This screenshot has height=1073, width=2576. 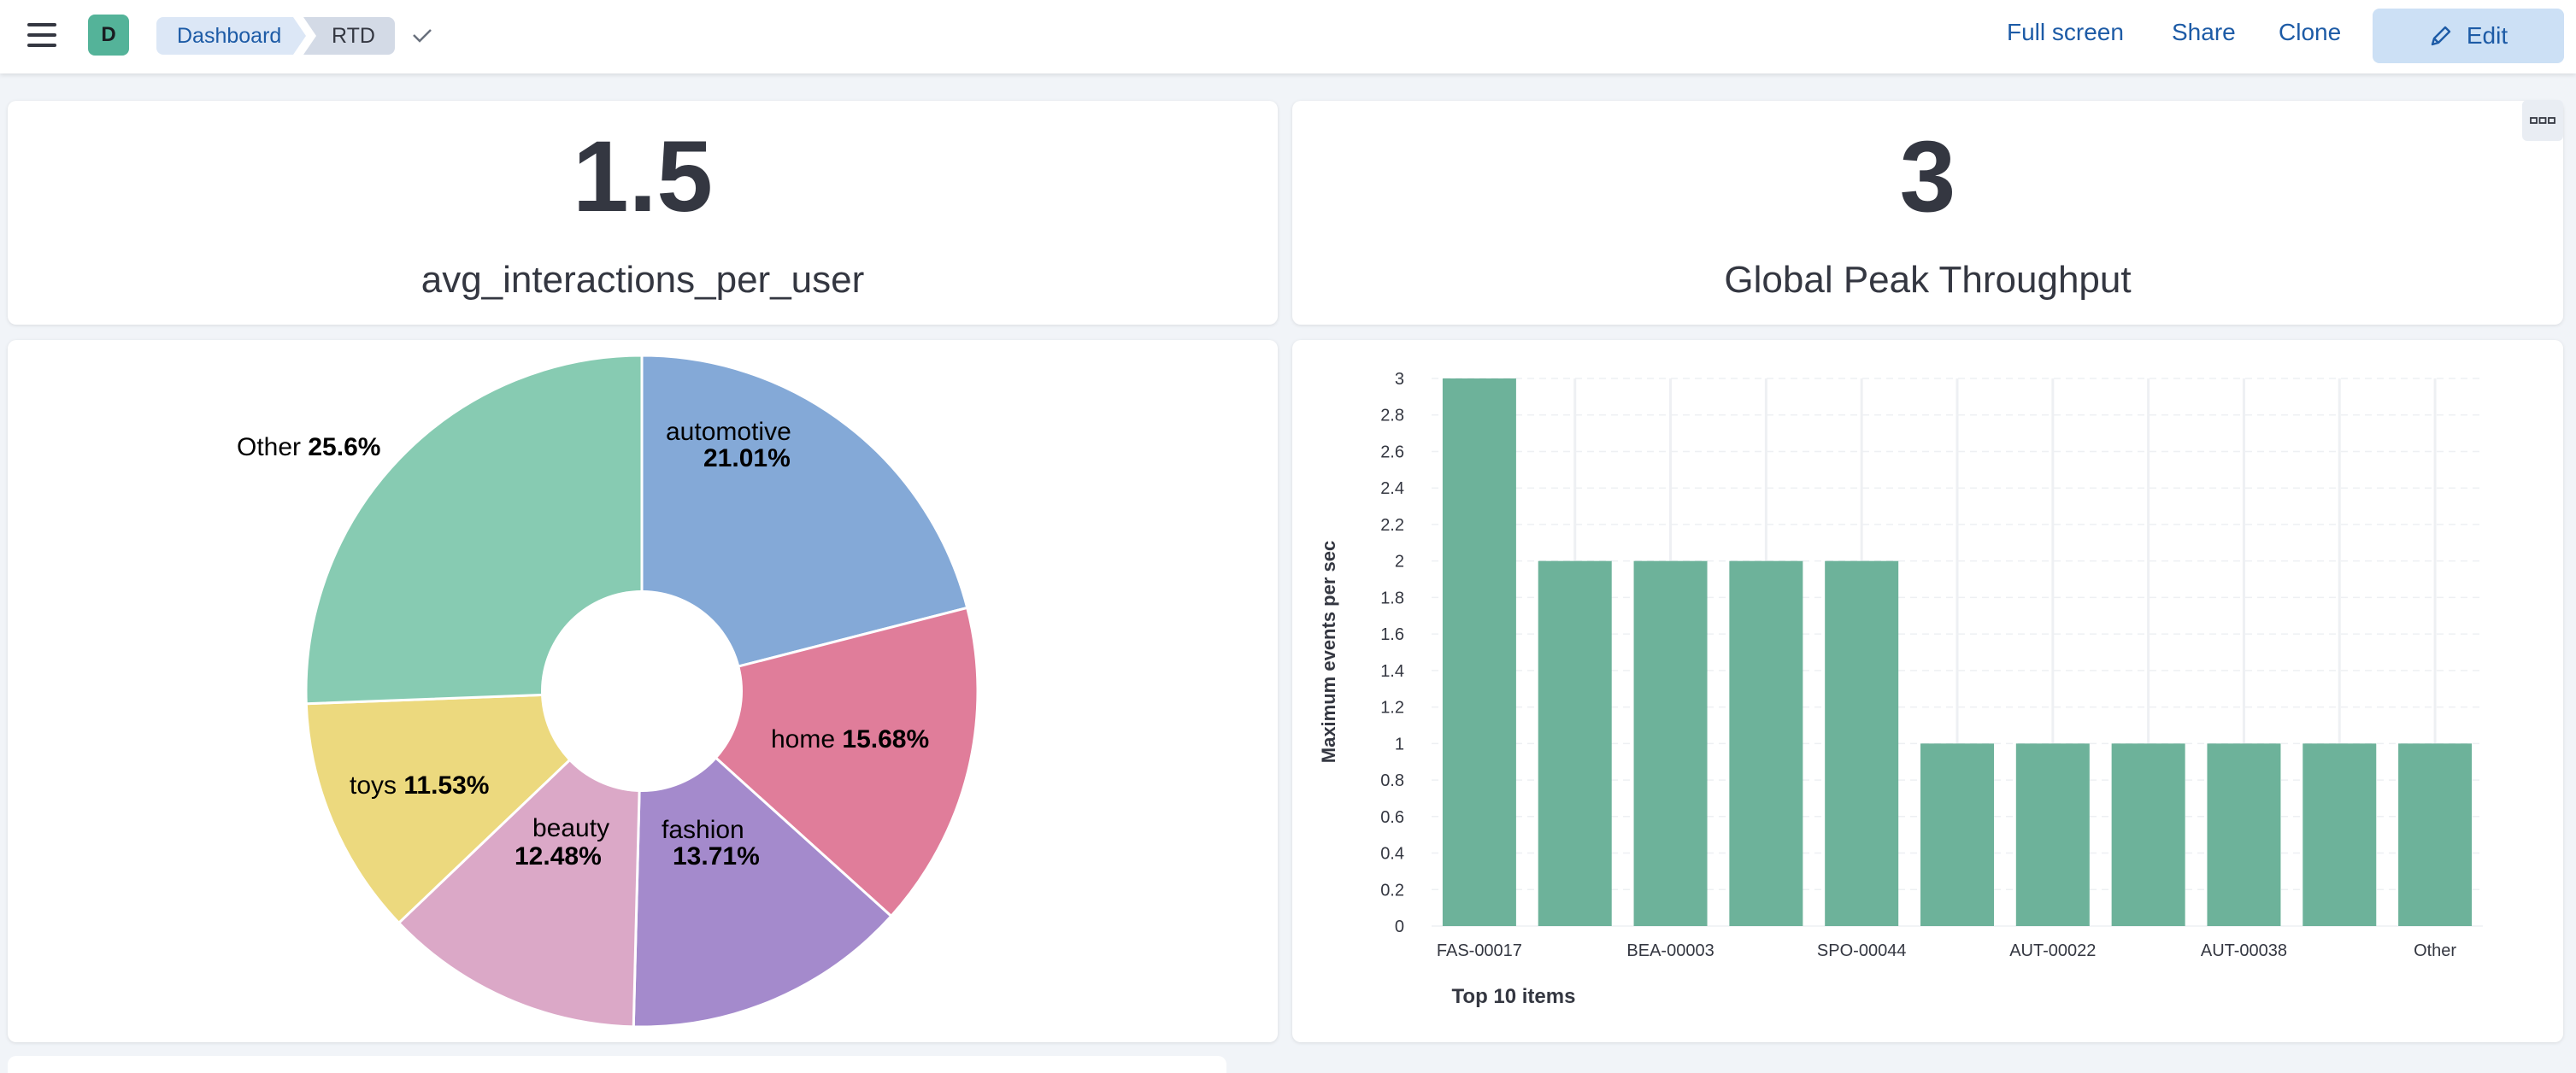 What do you see at coordinates (2441, 36) in the screenshot?
I see `pencil-icon` at bounding box center [2441, 36].